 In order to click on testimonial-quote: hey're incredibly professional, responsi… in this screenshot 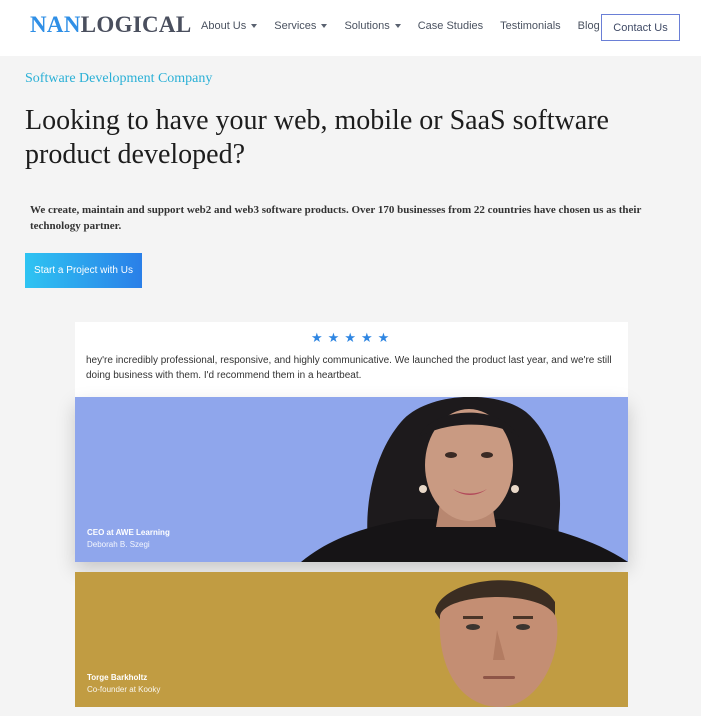, I will do `click(349, 368)`.